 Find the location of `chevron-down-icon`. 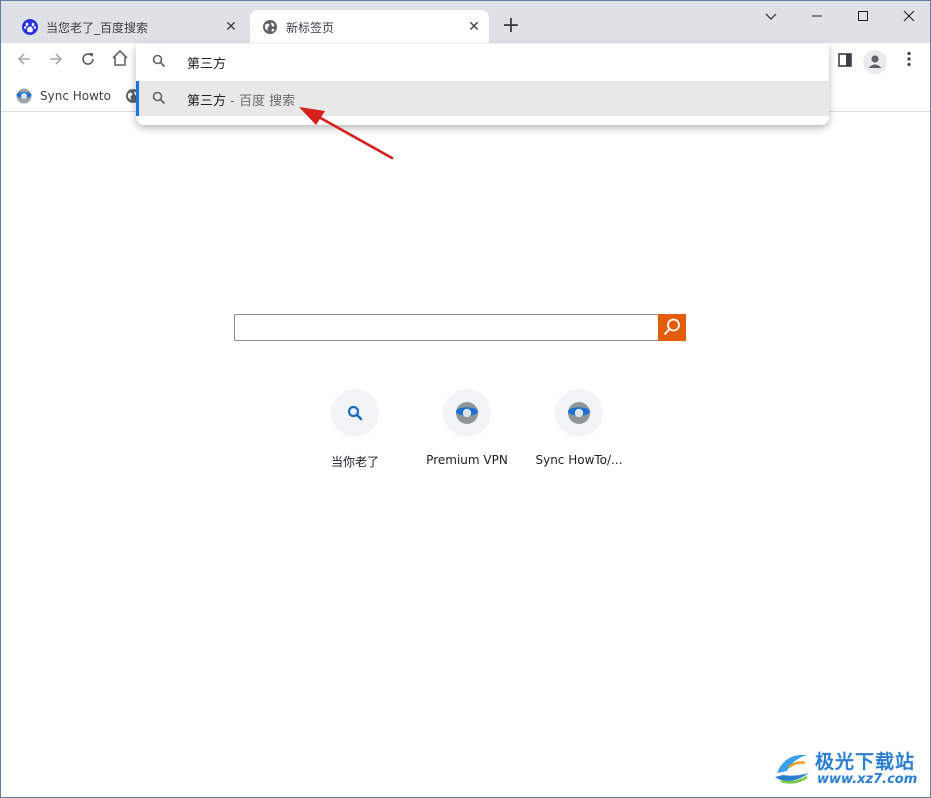

chevron-down-icon is located at coordinates (771, 16).